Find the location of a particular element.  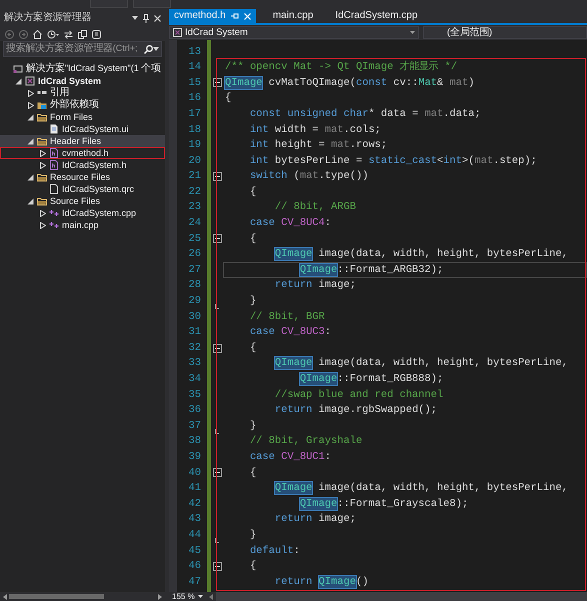

code-line: return QImage() is located at coordinates (321, 582).